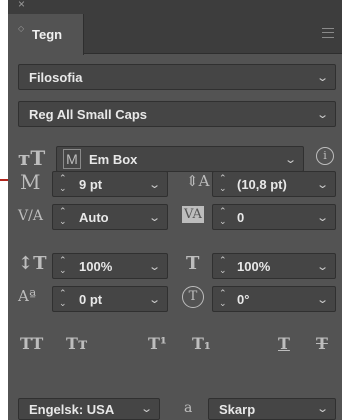  I want to click on tab-label: Tegn, so click(47, 34).